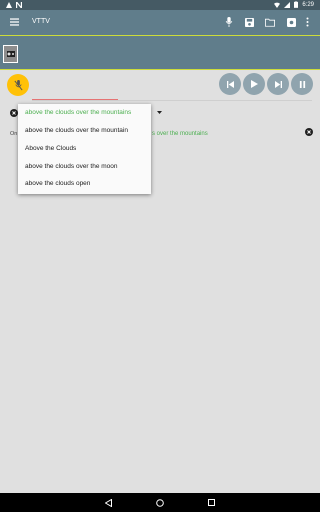  Describe the element at coordinates (14, 22) in the screenshot. I see `menu-icon` at that location.